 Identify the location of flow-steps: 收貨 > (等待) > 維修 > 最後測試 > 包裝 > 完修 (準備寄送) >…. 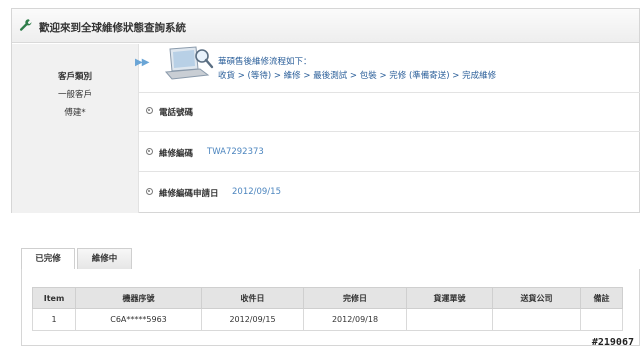
(357, 76).